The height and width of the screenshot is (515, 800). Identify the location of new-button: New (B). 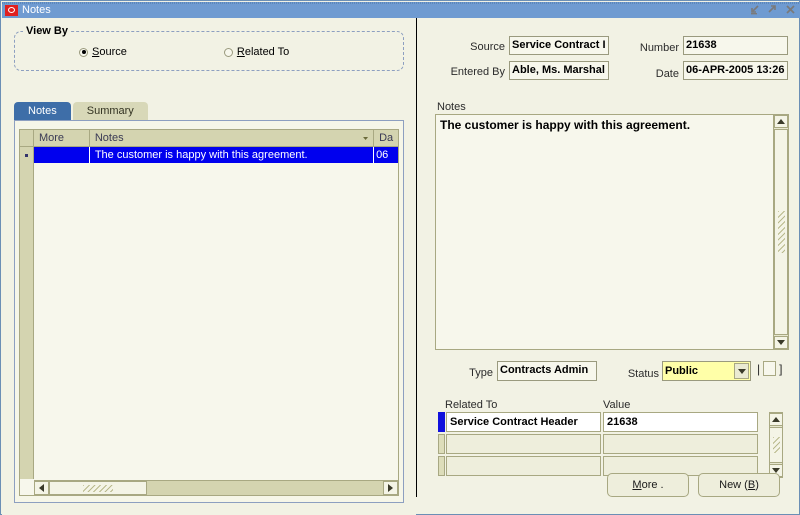
(739, 485).